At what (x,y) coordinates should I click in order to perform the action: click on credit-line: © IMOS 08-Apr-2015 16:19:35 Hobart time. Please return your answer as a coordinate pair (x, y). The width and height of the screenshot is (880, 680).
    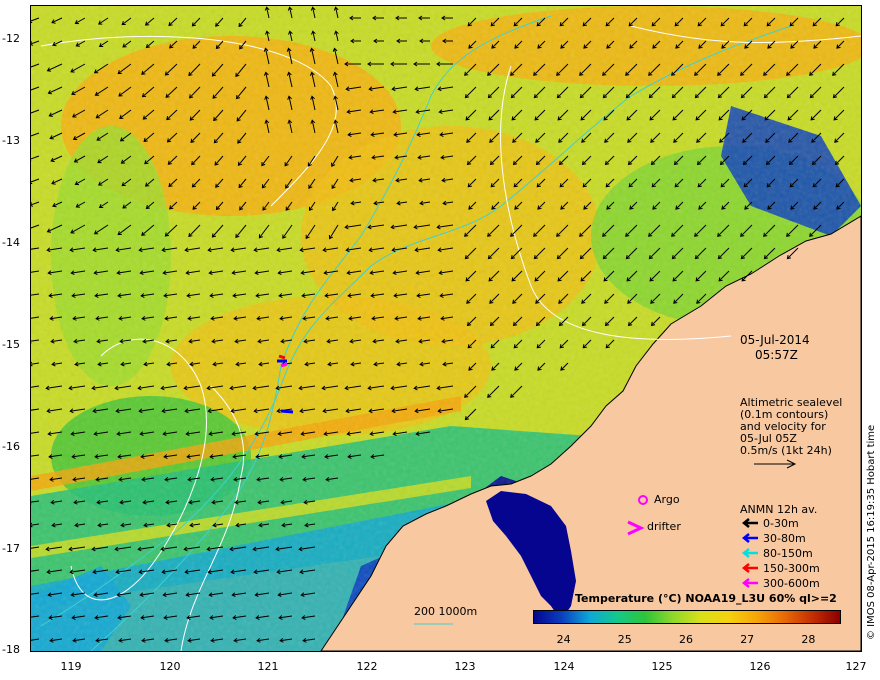
    Looking at the image, I should click on (871, 532).